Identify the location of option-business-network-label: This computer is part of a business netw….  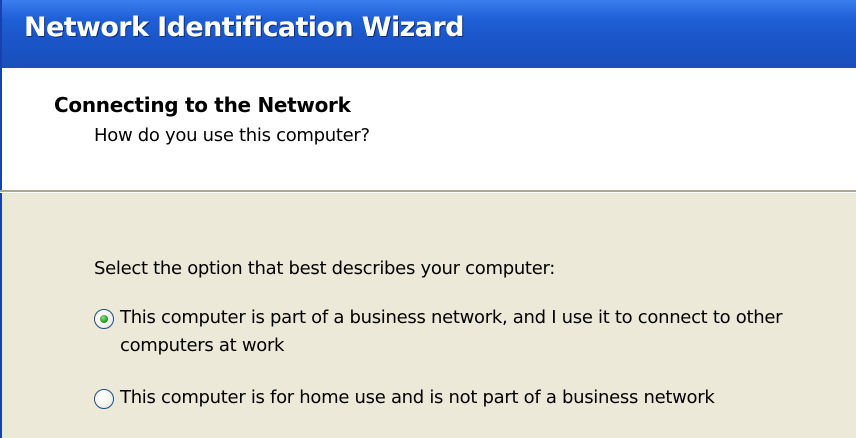
(480, 332).